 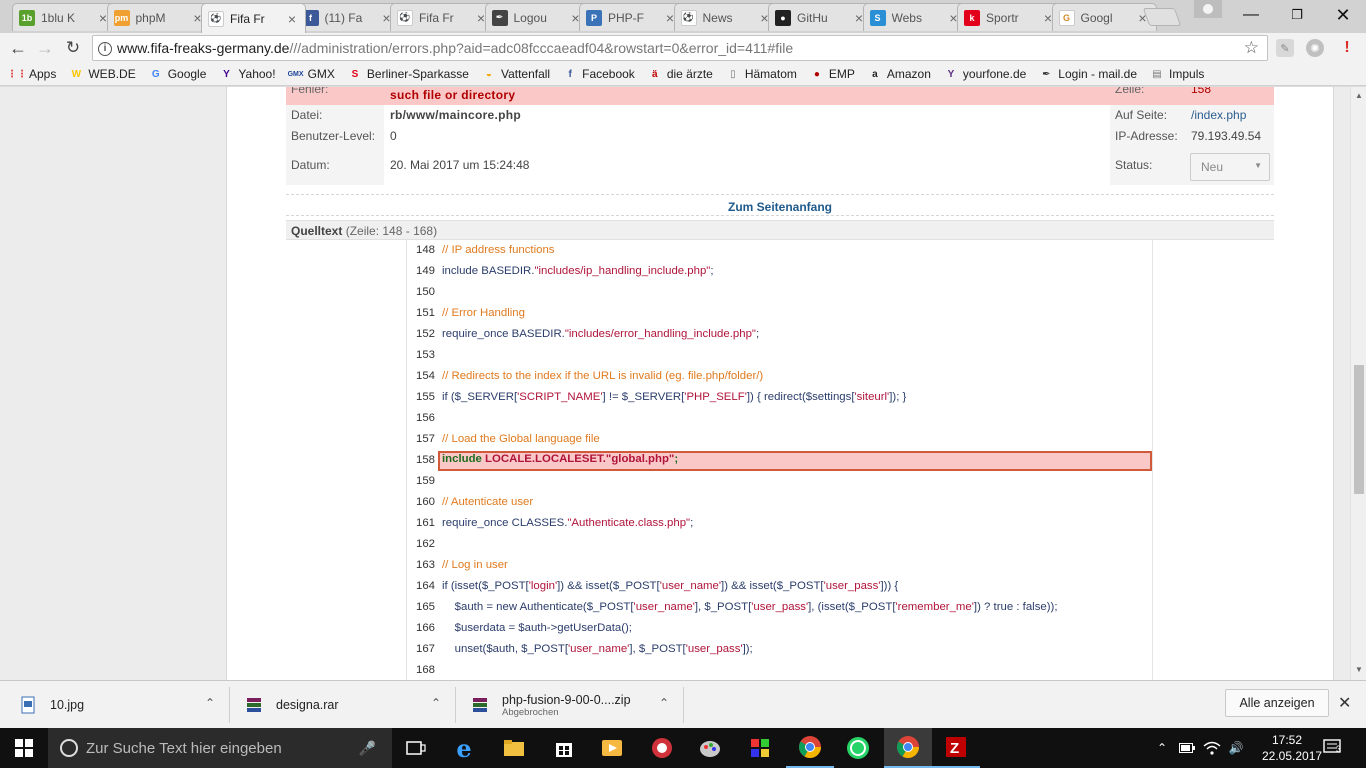 What do you see at coordinates (832, 74) in the screenshot?
I see `bookmark-item: ● EMP` at bounding box center [832, 74].